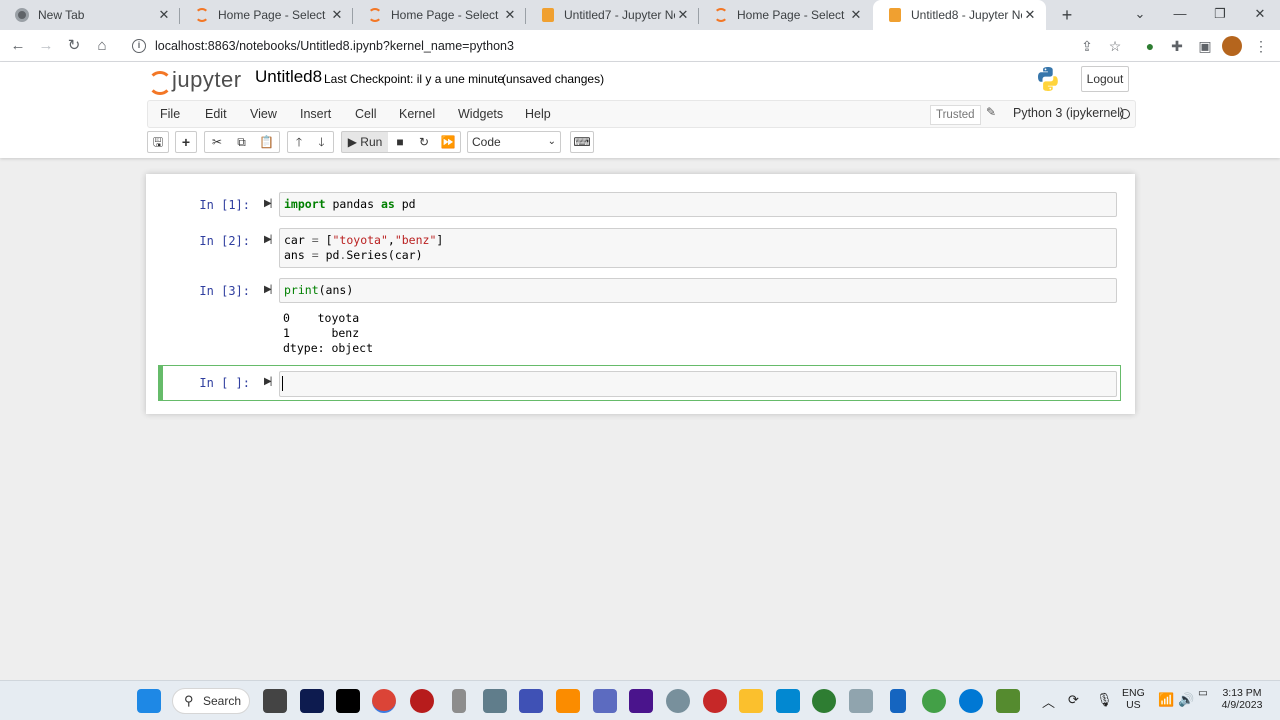  Describe the element at coordinates (158, 142) in the screenshot. I see `save-icon: 🖫` at that location.